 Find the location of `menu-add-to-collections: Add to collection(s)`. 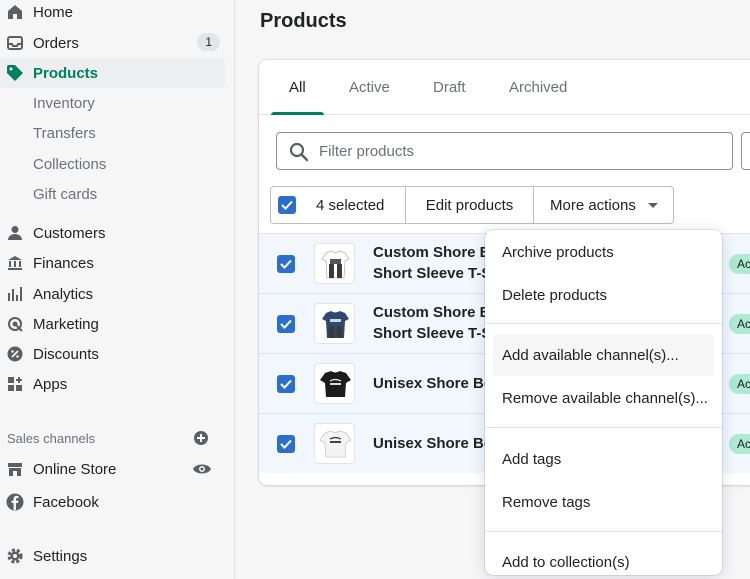

menu-add-to-collections: Add to collection(s) is located at coordinates (603, 558).